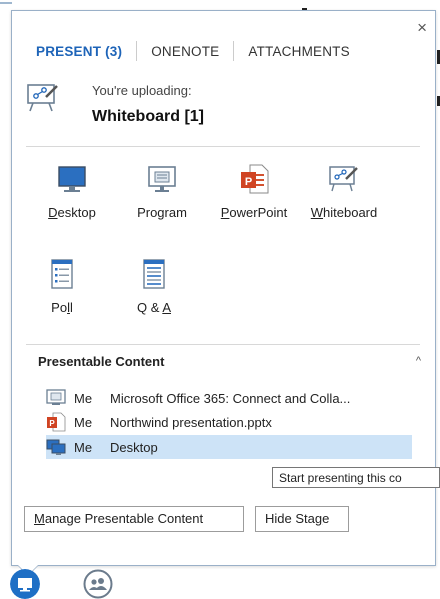 The width and height of the screenshot is (440, 599). What do you see at coordinates (254, 212) in the screenshot?
I see `option-label: PowerPoint` at bounding box center [254, 212].